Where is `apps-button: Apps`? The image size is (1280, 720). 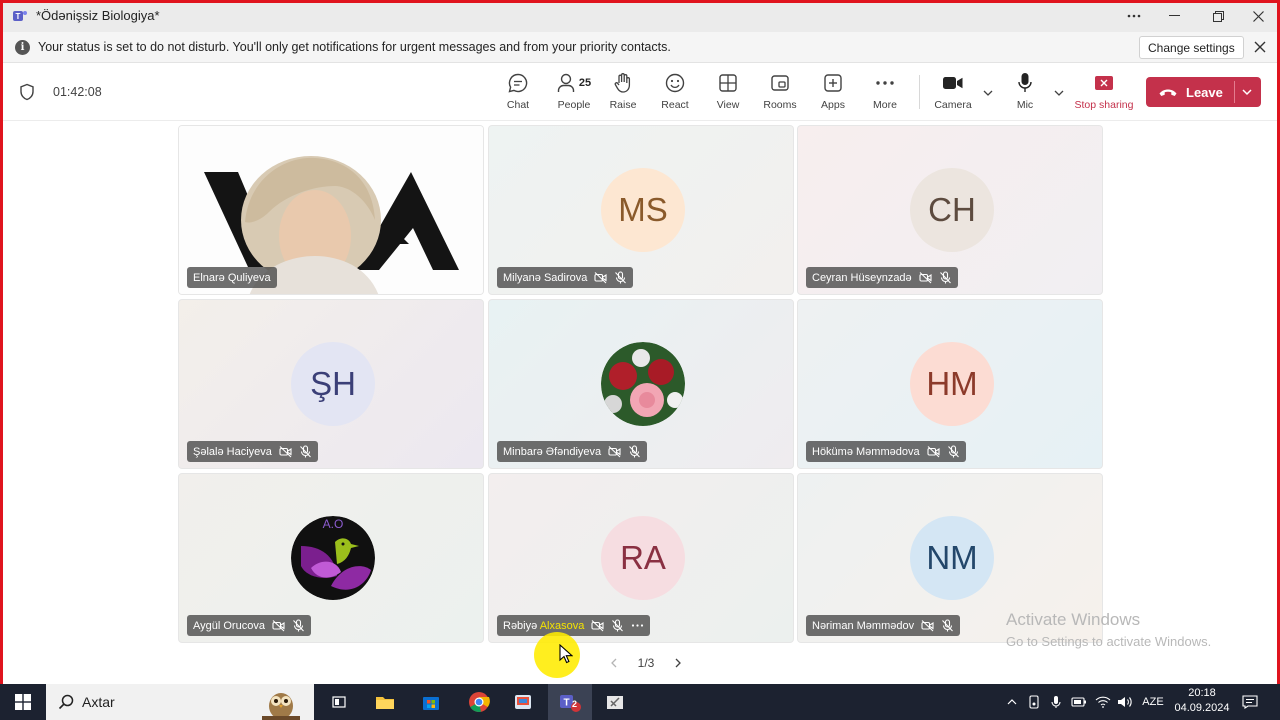
apps-button: Apps is located at coordinates (833, 94).